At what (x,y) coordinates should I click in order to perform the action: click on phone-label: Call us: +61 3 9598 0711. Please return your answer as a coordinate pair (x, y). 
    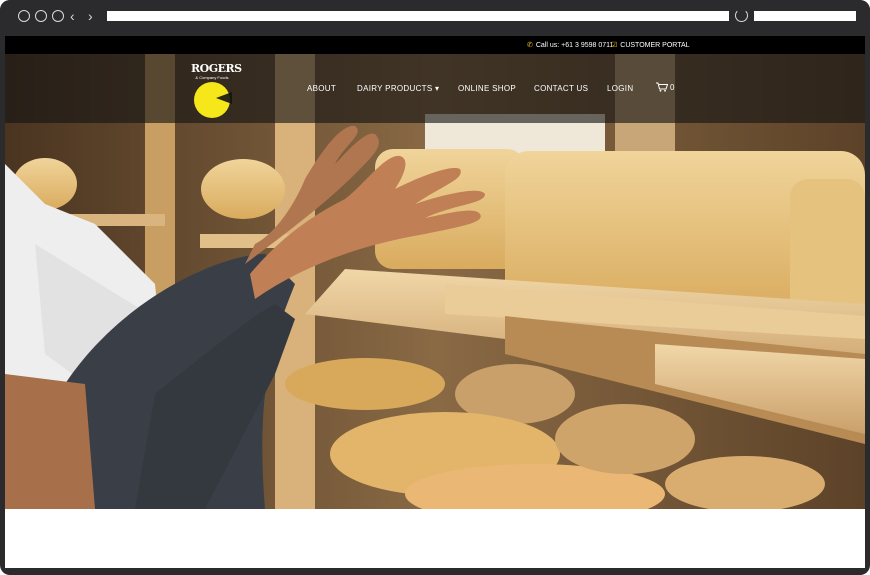
    Looking at the image, I should click on (574, 45).